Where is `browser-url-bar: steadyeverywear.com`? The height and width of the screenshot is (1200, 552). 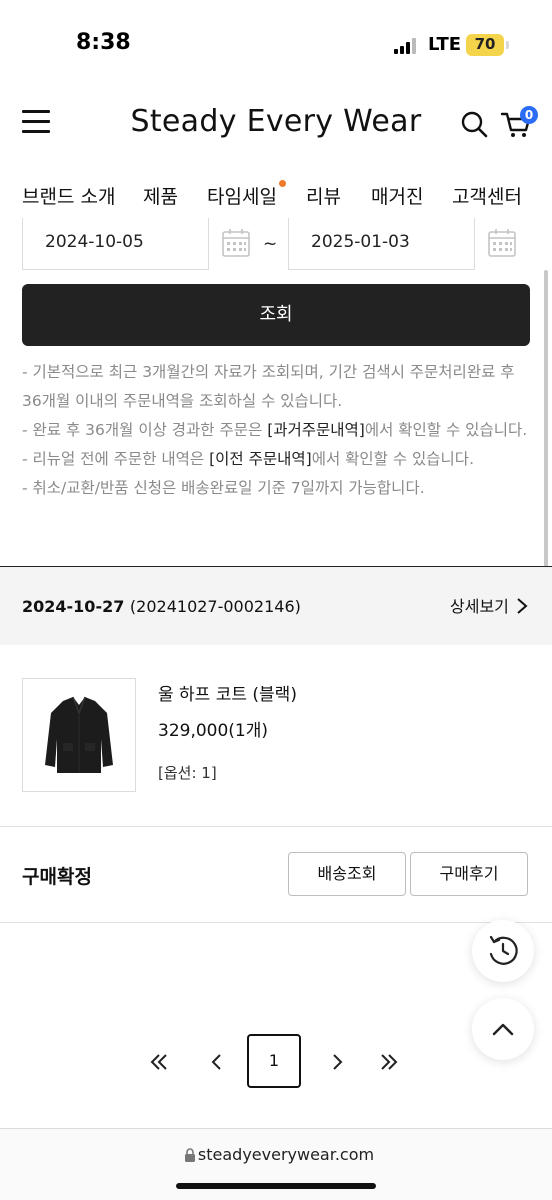 browser-url-bar: steadyeverywear.com is located at coordinates (276, 1164).